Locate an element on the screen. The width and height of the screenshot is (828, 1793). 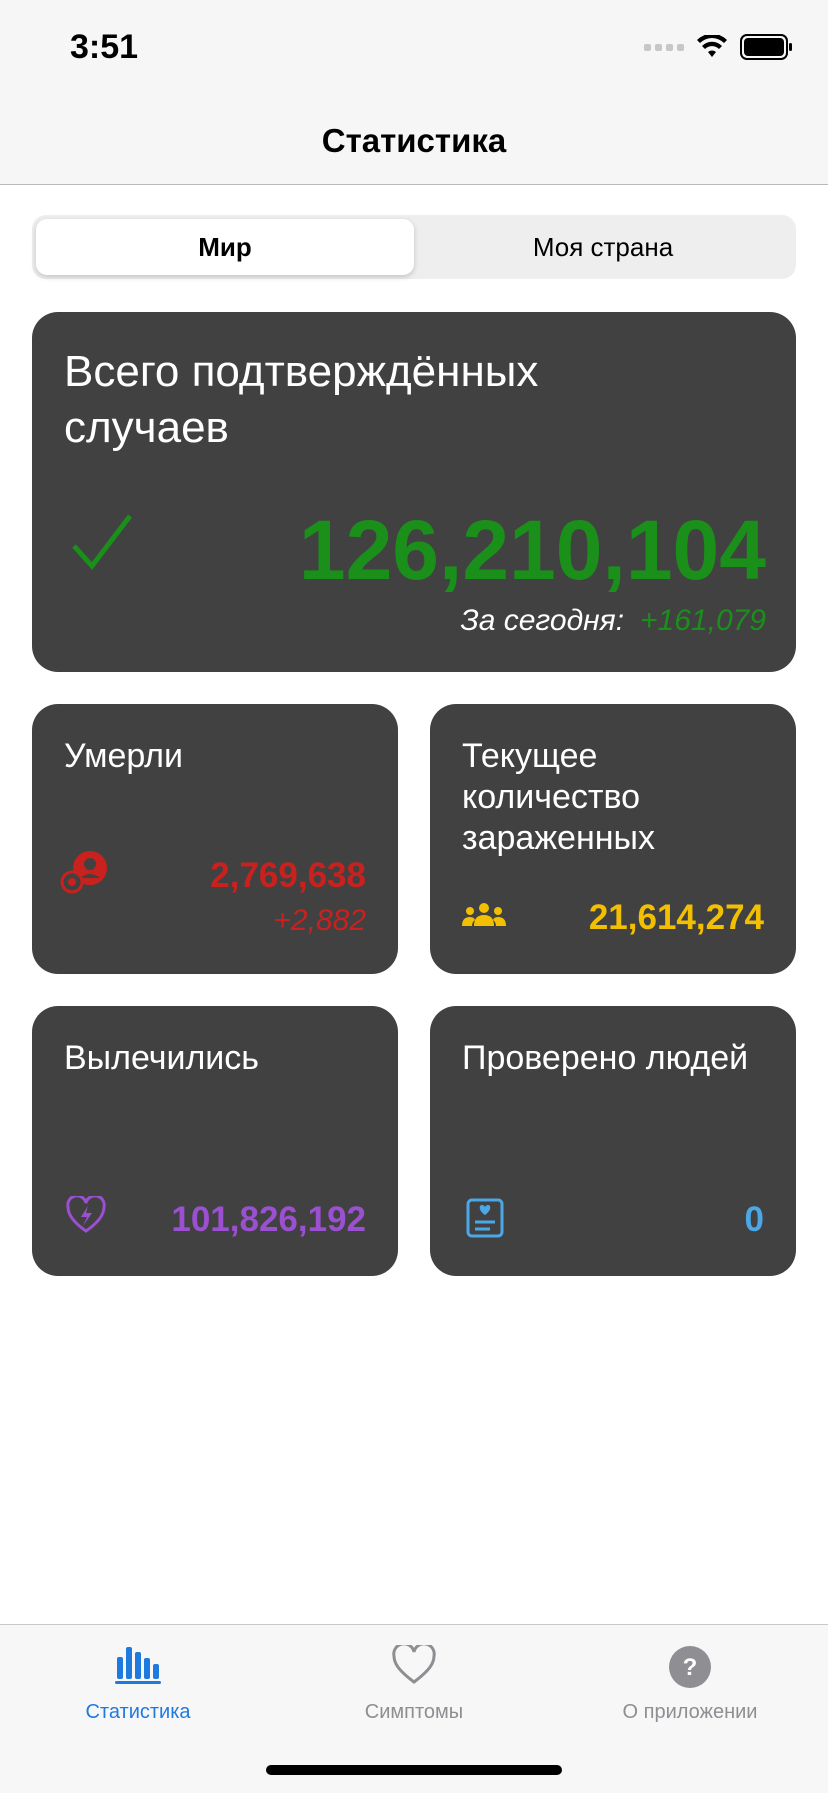
tab-statistics: Статистика is located at coordinates (138, 1680).